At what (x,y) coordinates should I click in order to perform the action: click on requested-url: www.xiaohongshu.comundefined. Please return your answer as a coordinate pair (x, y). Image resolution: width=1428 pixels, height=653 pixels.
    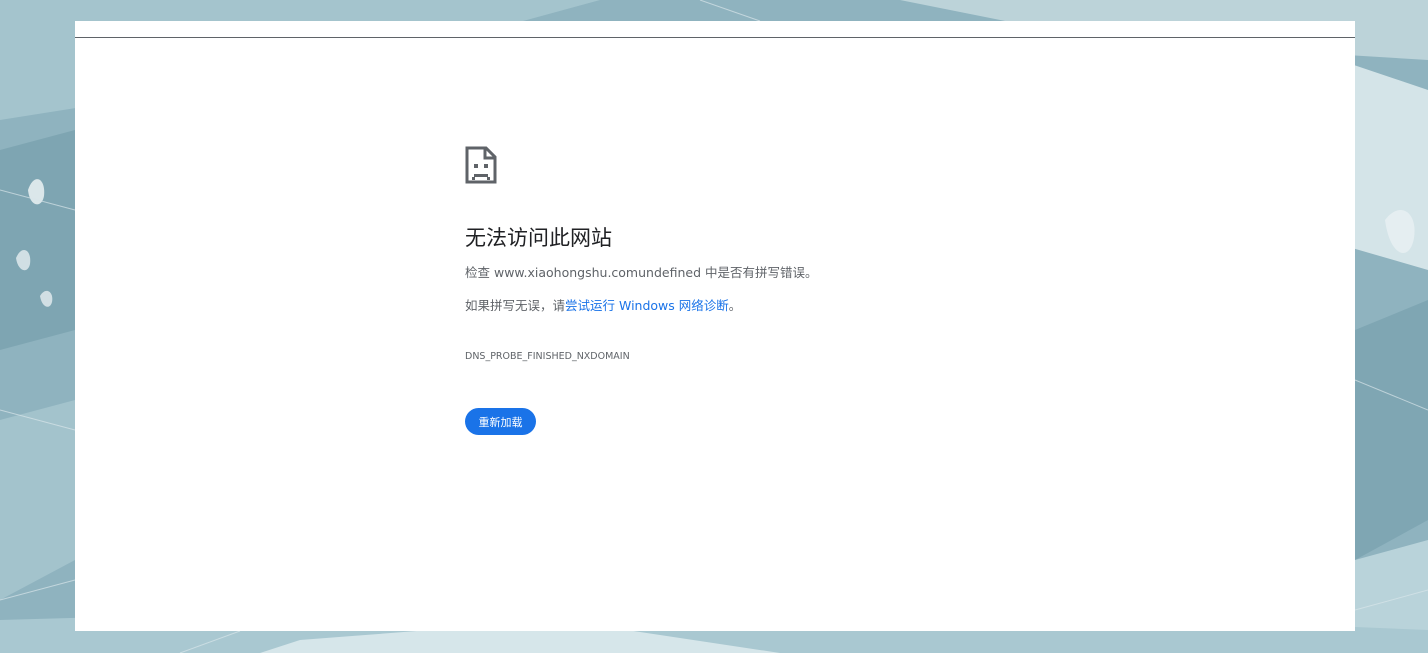
    Looking at the image, I should click on (597, 272).